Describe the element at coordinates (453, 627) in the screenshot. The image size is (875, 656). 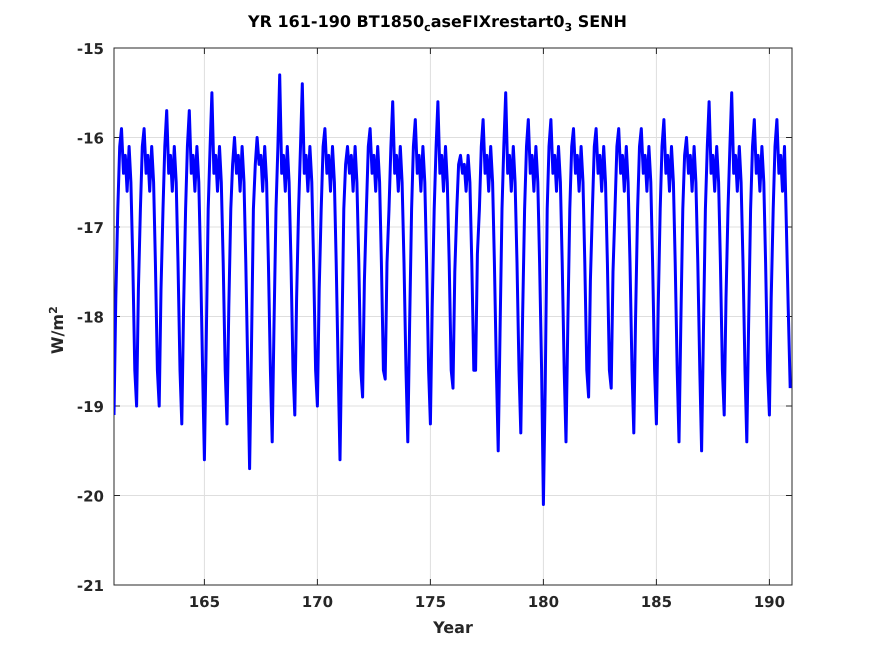
I see `x-axis-label: Year` at that location.